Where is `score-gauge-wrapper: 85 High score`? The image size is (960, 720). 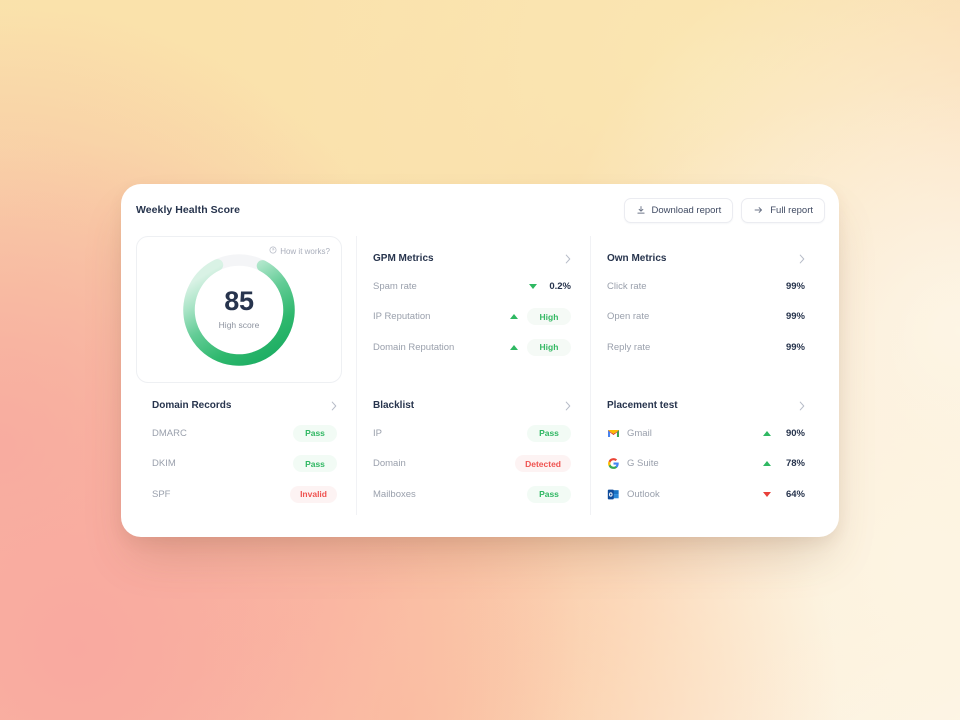 score-gauge-wrapper: 85 High score is located at coordinates (239, 309).